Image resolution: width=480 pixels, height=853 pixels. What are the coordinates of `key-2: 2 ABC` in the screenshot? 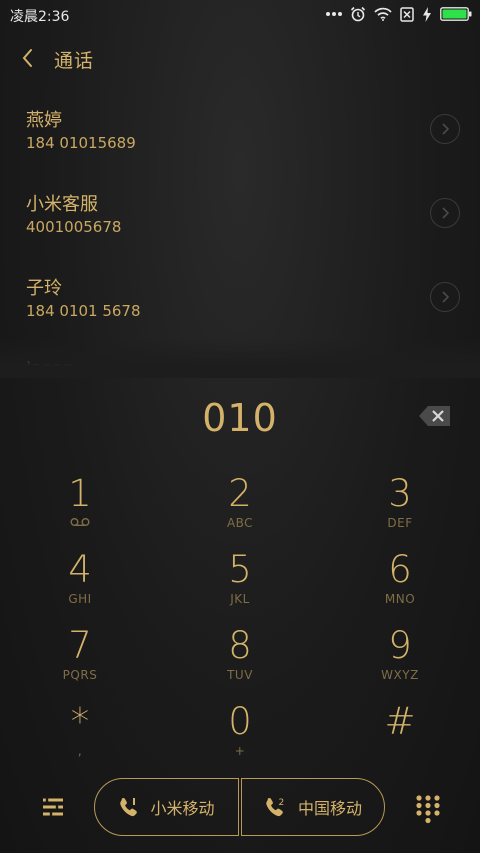 It's located at (240, 506).